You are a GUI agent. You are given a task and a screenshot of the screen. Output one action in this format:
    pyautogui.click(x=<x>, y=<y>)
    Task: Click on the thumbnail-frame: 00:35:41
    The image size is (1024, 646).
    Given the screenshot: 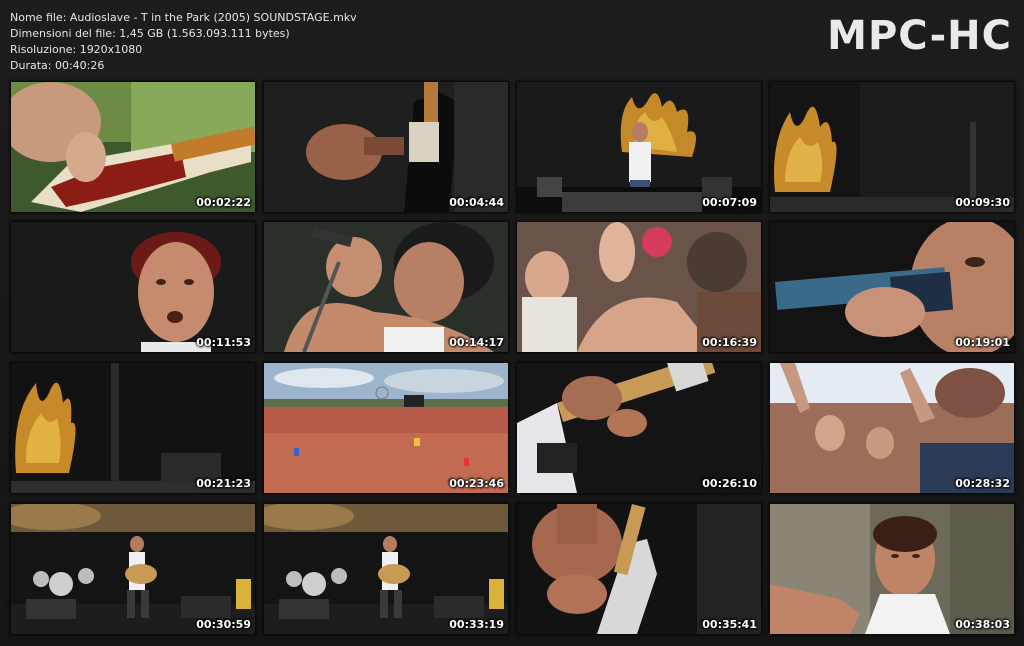 What is the action you would take?
    pyautogui.click(x=639, y=569)
    